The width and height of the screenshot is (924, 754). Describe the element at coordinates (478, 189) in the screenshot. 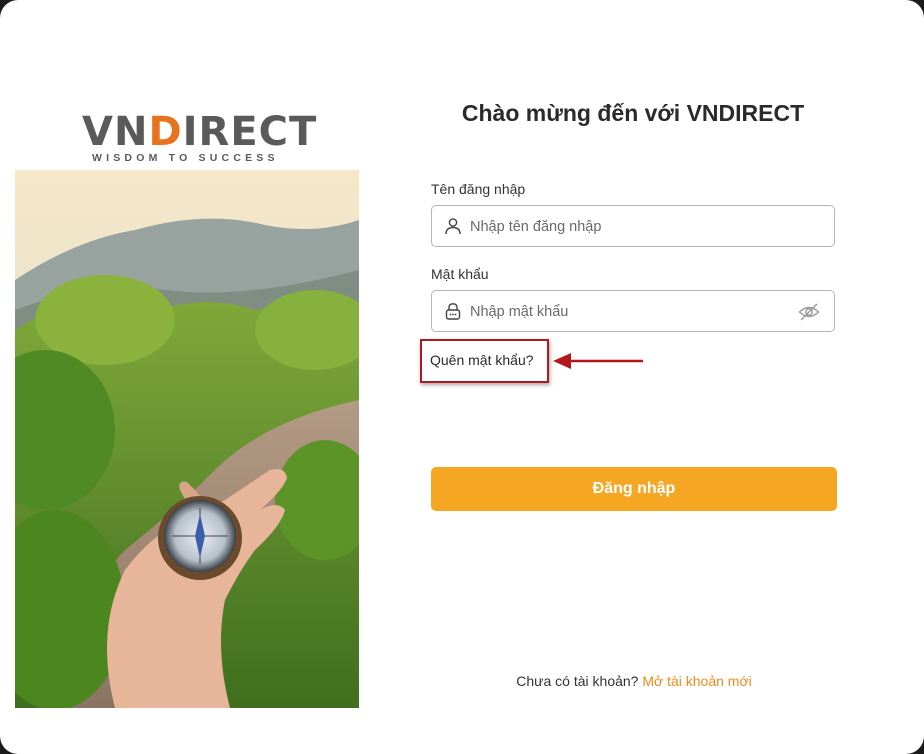

I see `username-label: Tên đăng nhập` at that location.